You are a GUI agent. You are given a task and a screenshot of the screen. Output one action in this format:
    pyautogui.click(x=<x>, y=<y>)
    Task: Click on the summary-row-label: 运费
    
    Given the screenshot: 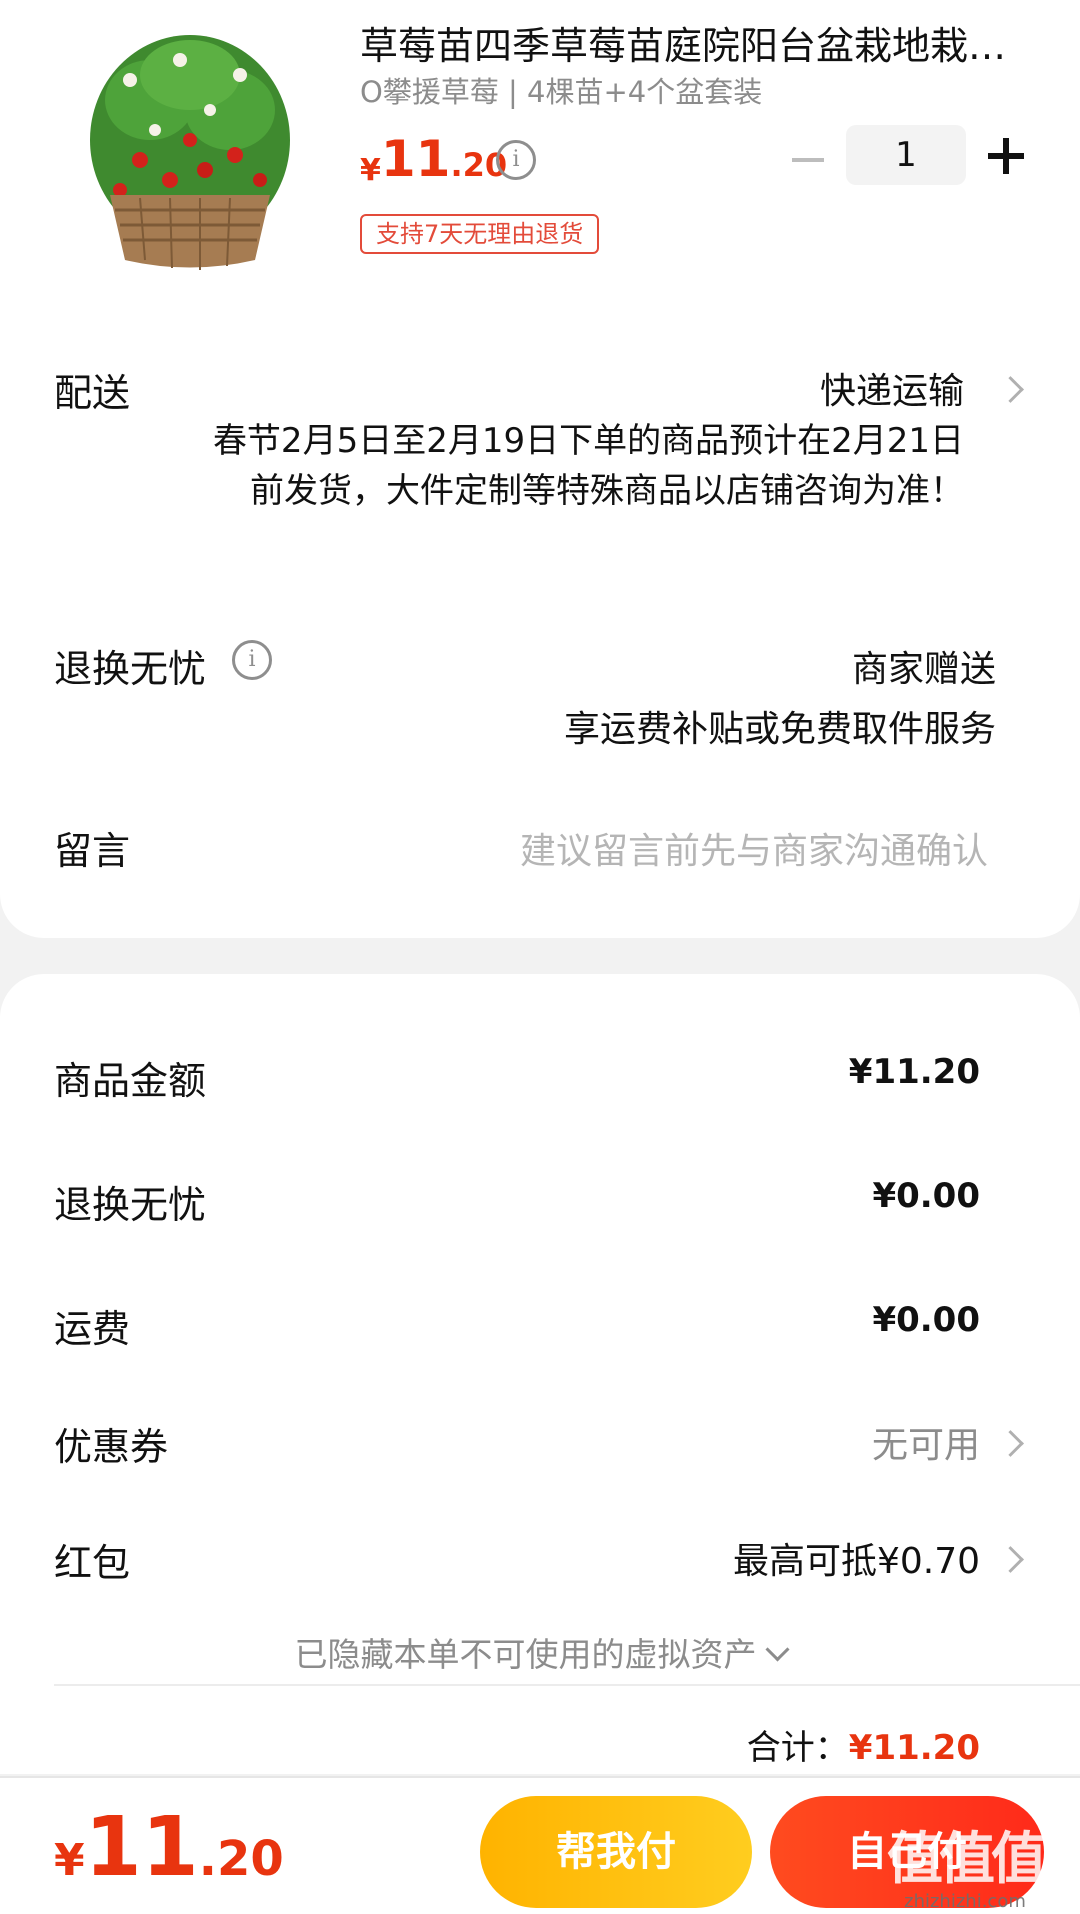 What is the action you would take?
    pyautogui.click(x=92, y=1329)
    